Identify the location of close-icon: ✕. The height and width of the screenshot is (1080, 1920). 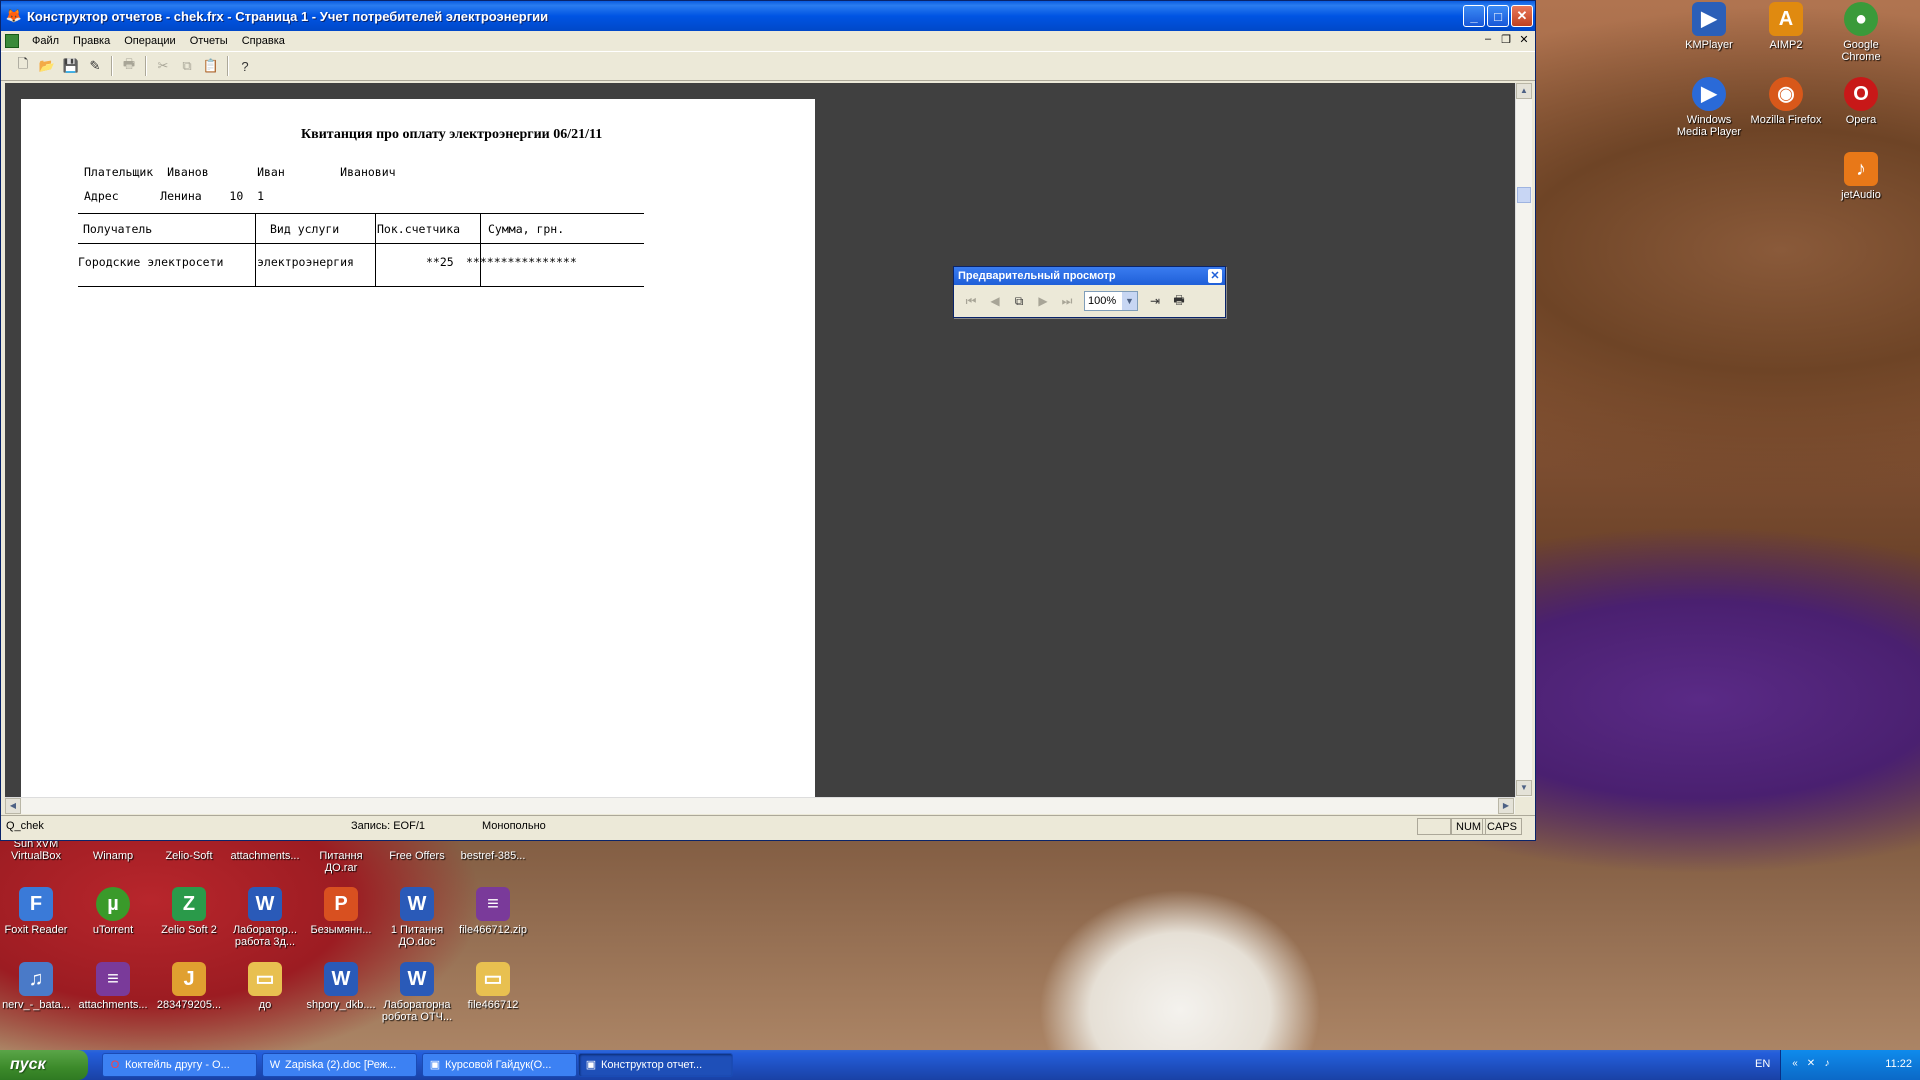
(1215, 276).